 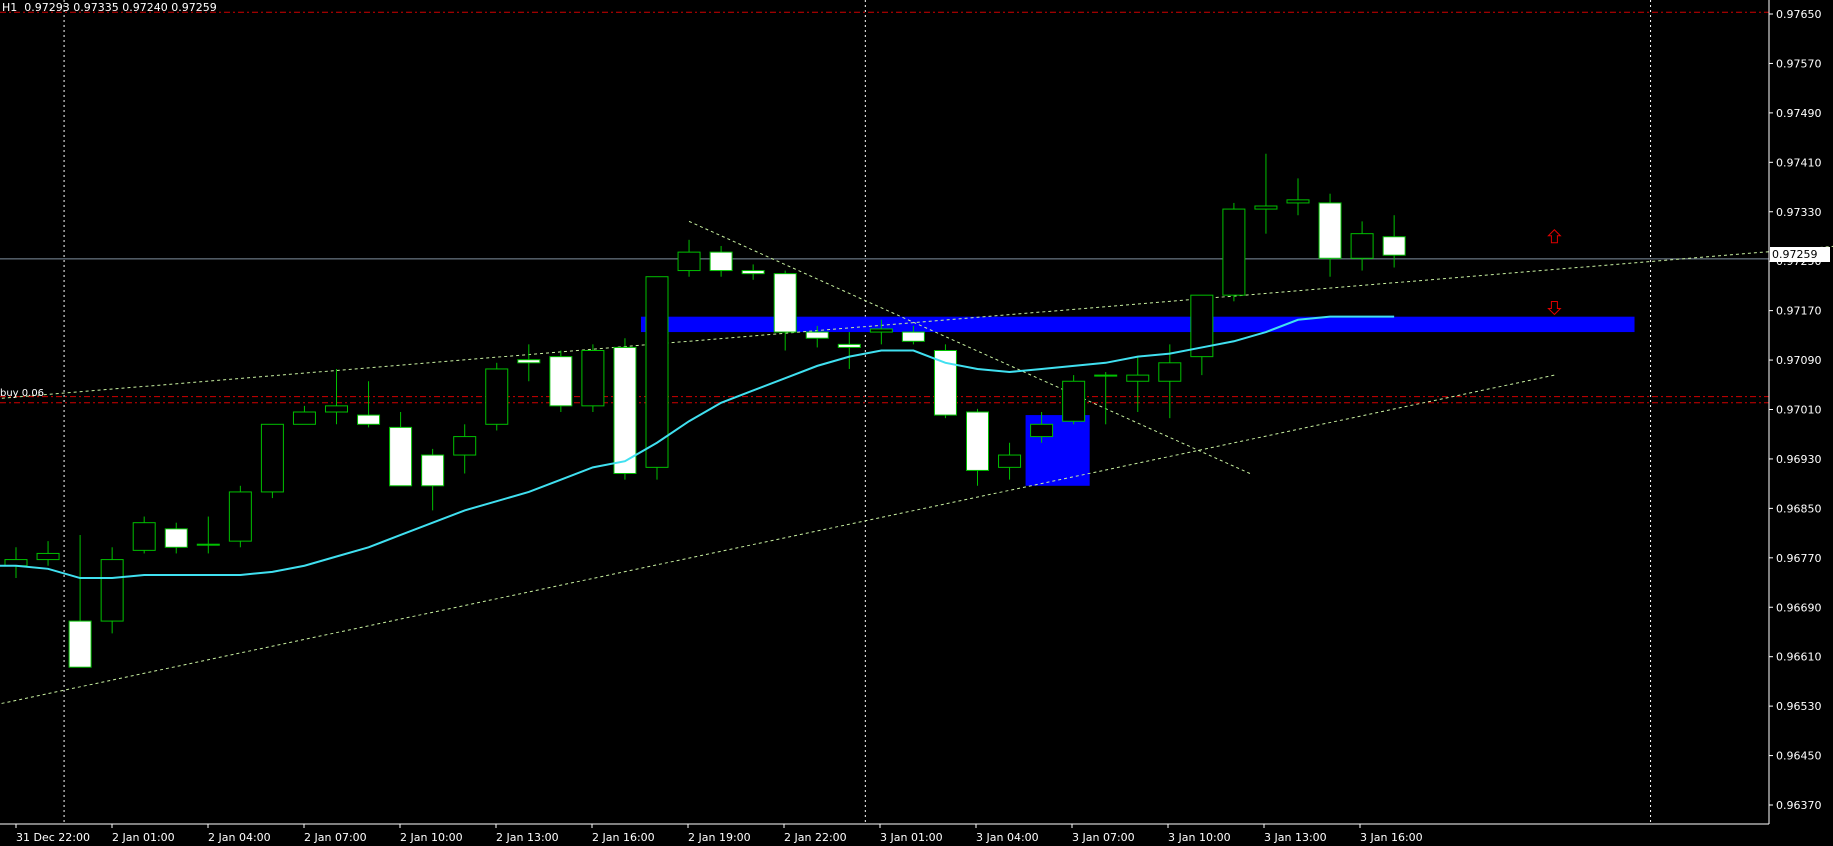 What do you see at coordinates (431, 837) in the screenshot?
I see `time-tick-label-4: 2 Jan 10:00` at bounding box center [431, 837].